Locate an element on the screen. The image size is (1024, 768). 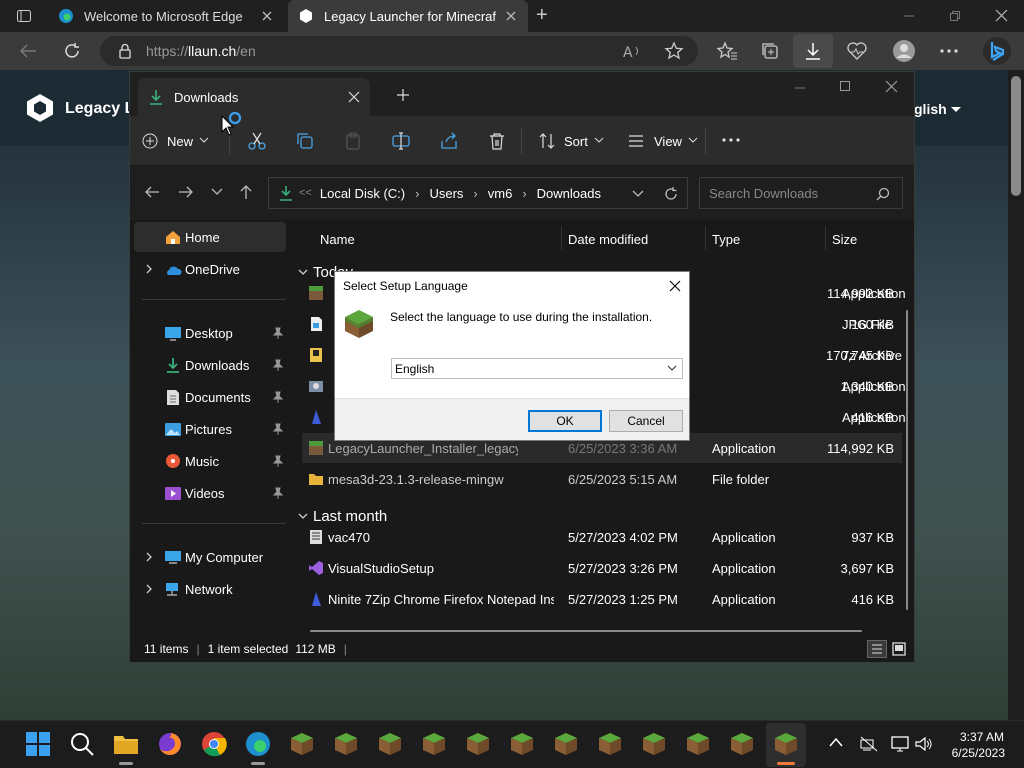
browser-tab: Welcome to Microsoft Edge is located at coordinates (166, 16).